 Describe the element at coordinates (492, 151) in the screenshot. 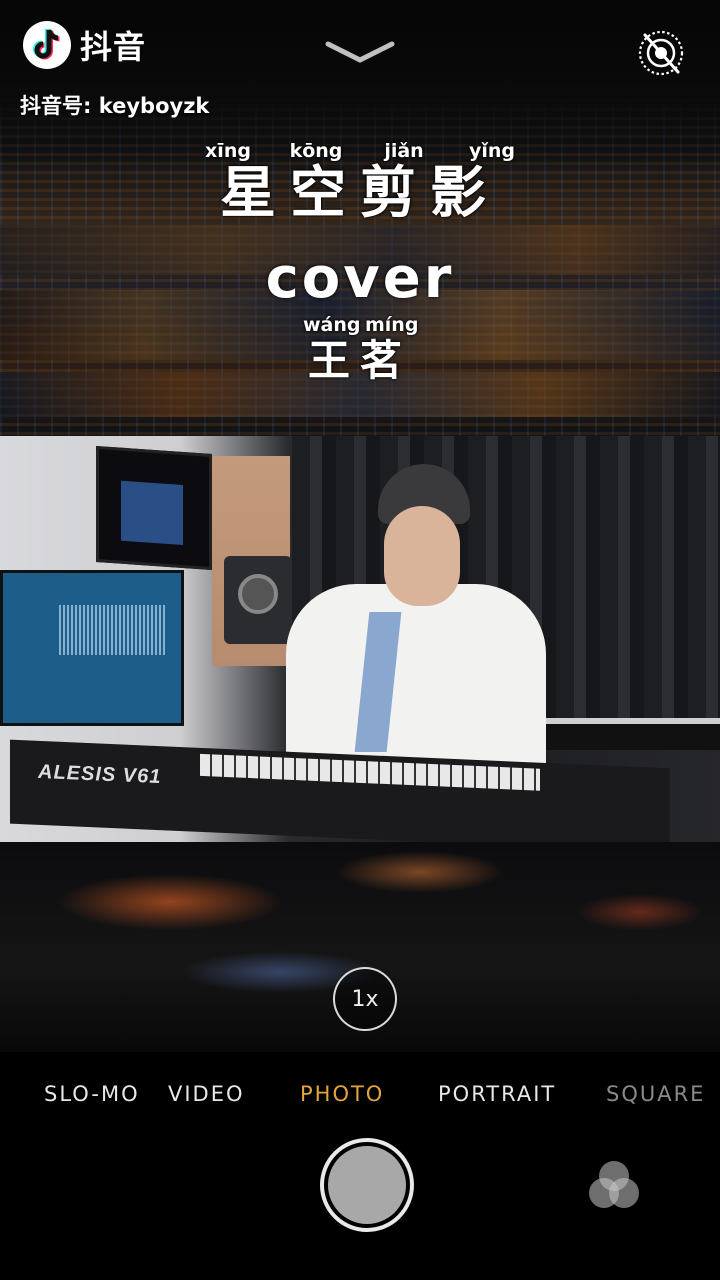

I see `pinyin-syllable: yǐng` at that location.